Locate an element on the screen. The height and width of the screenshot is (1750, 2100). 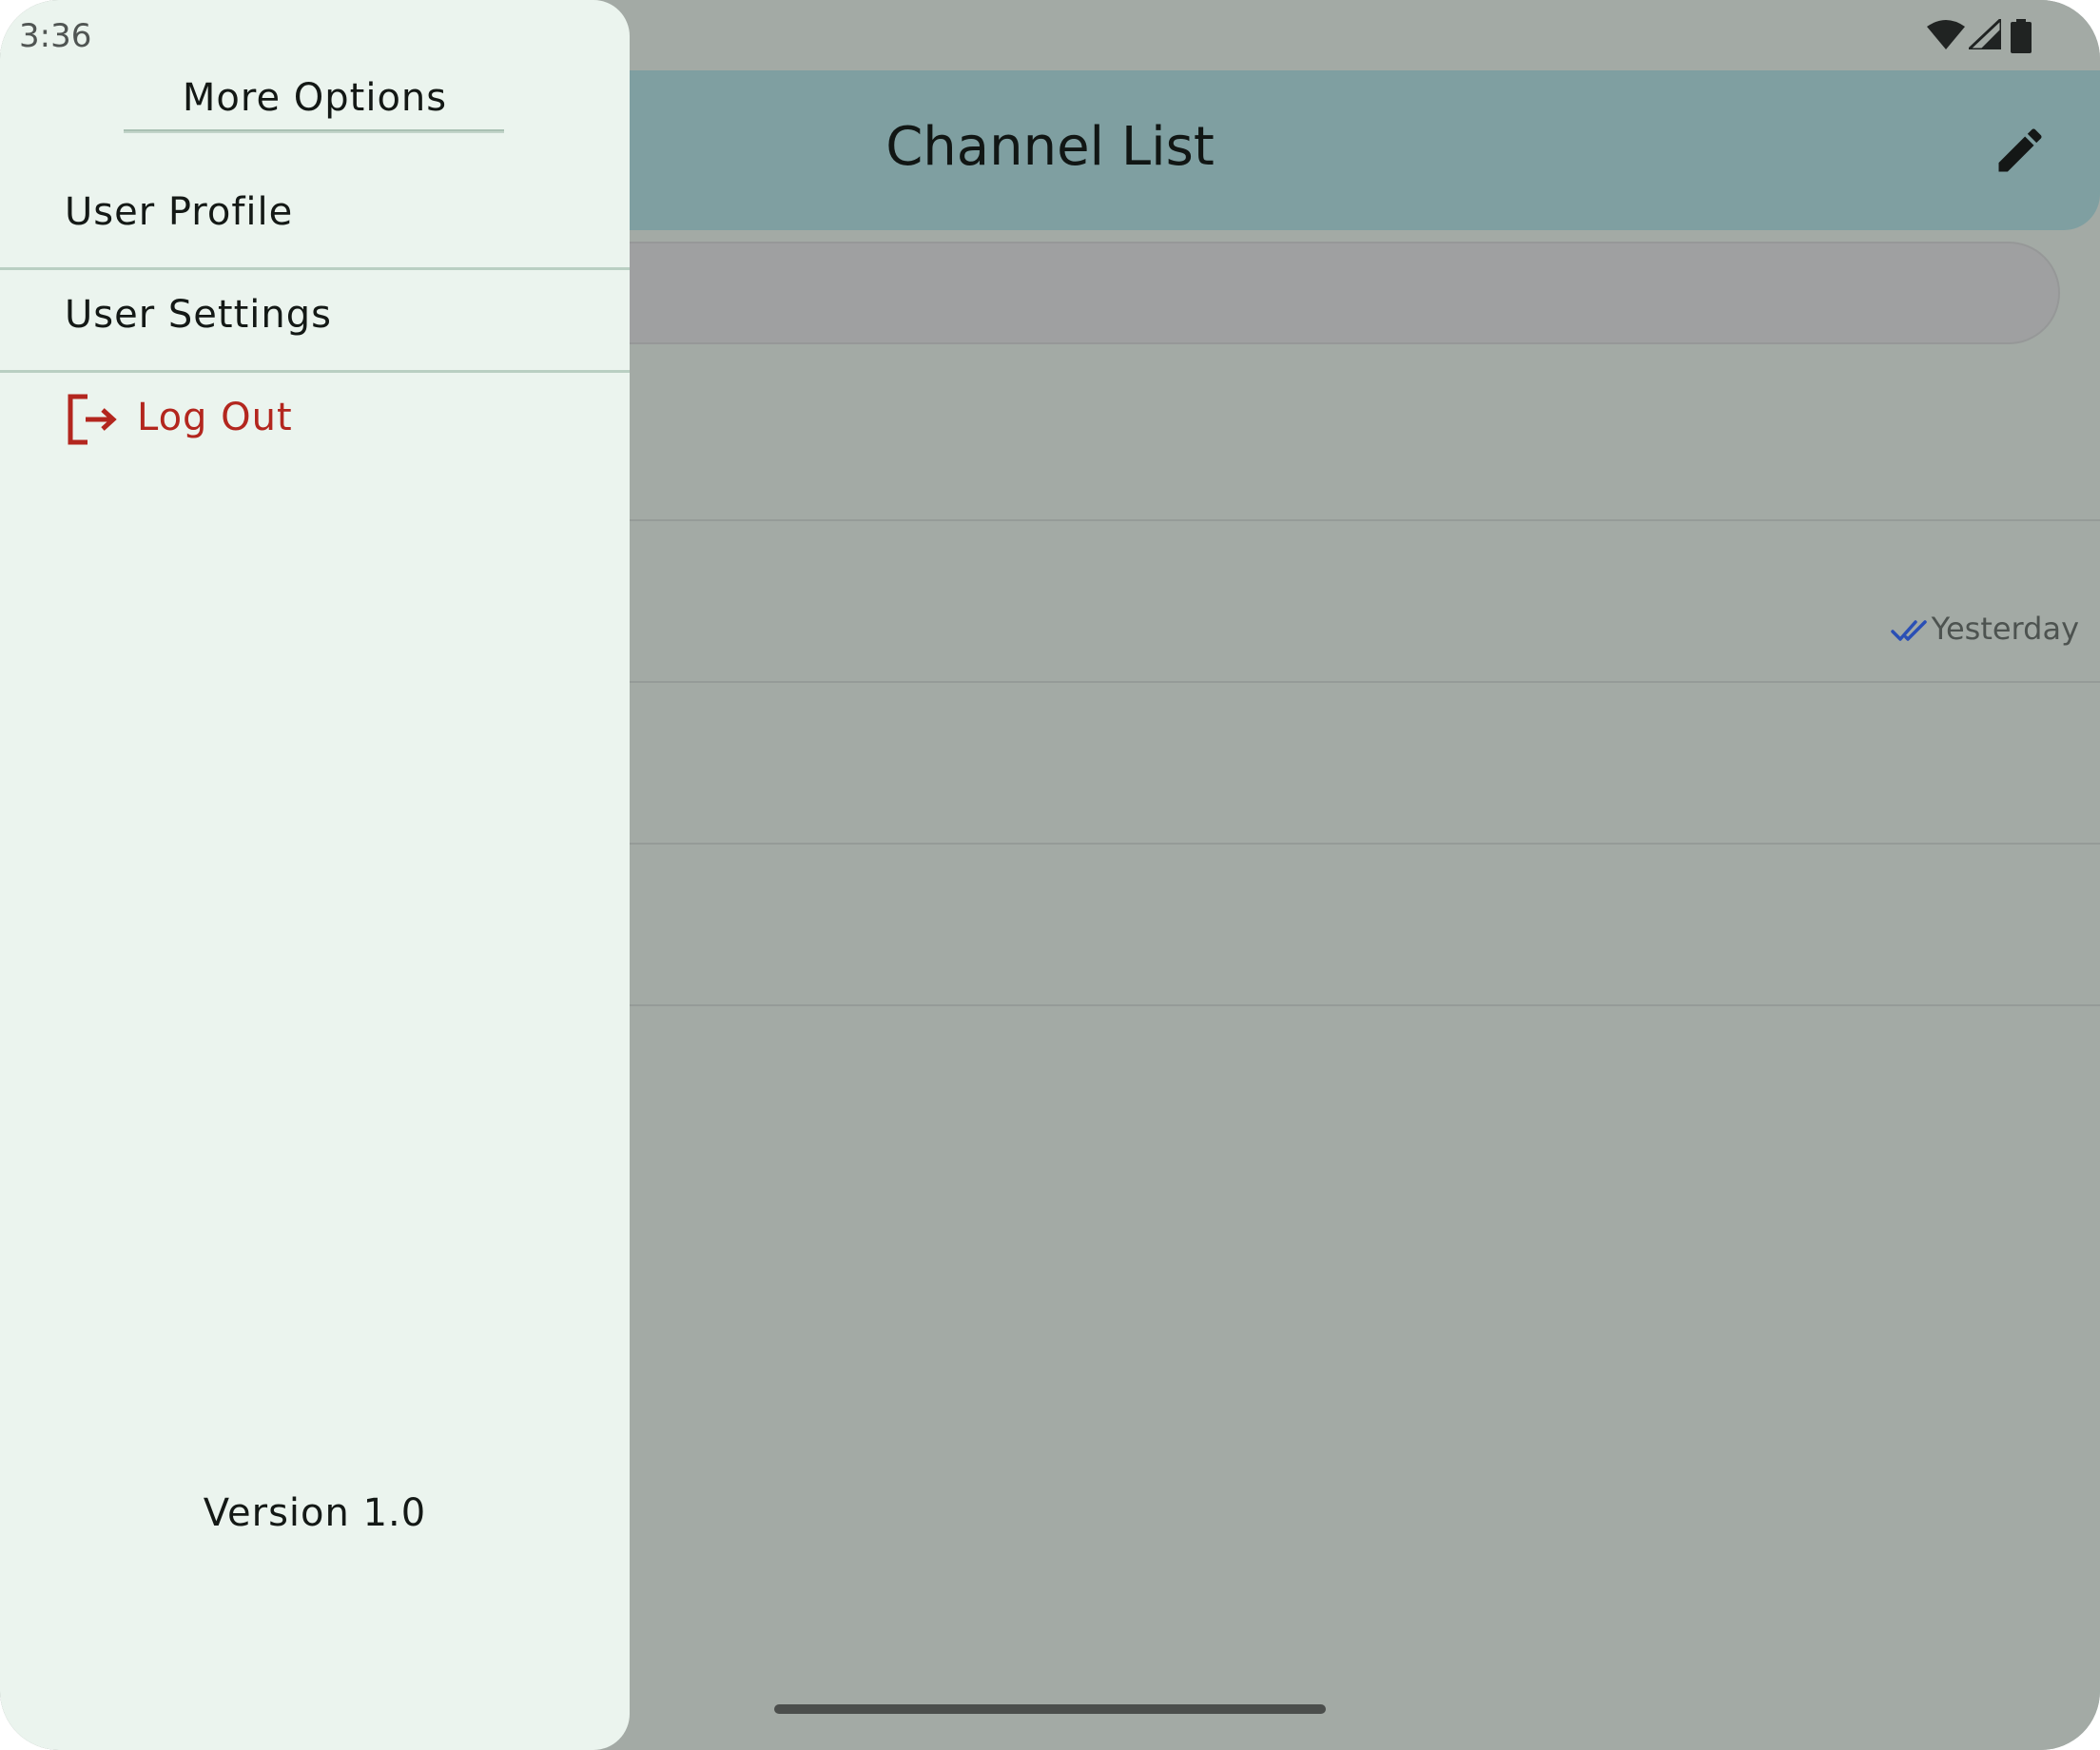
status-bar-time: 3:36 is located at coordinates (55, 36).